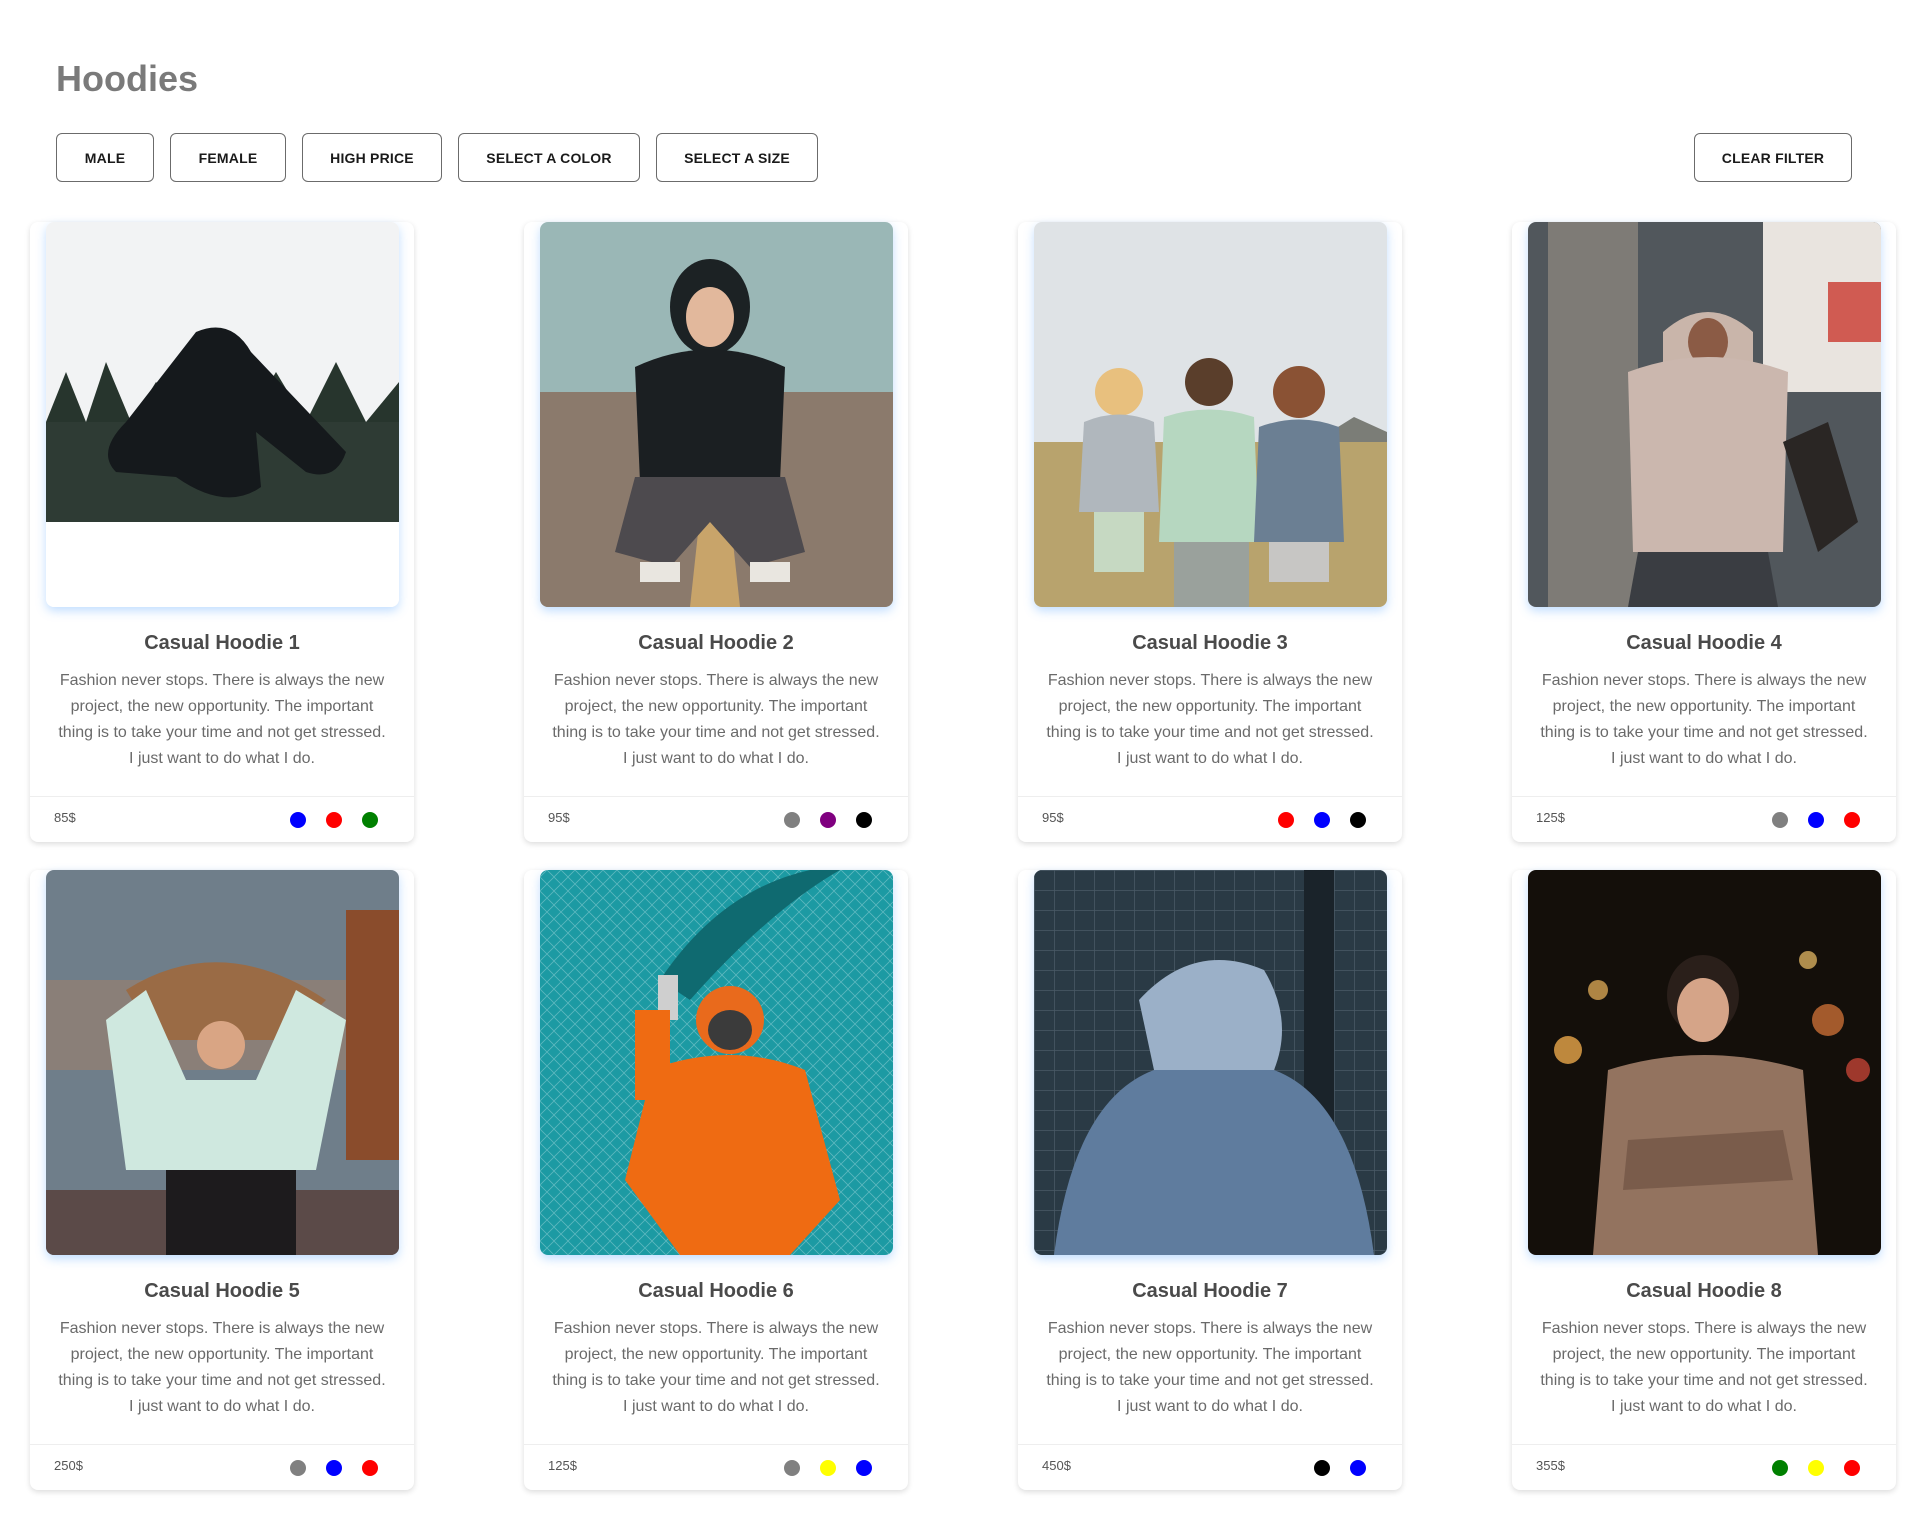 The image size is (1920, 1513). I want to click on select-color-button: SELECT A COLOR, so click(549, 157).